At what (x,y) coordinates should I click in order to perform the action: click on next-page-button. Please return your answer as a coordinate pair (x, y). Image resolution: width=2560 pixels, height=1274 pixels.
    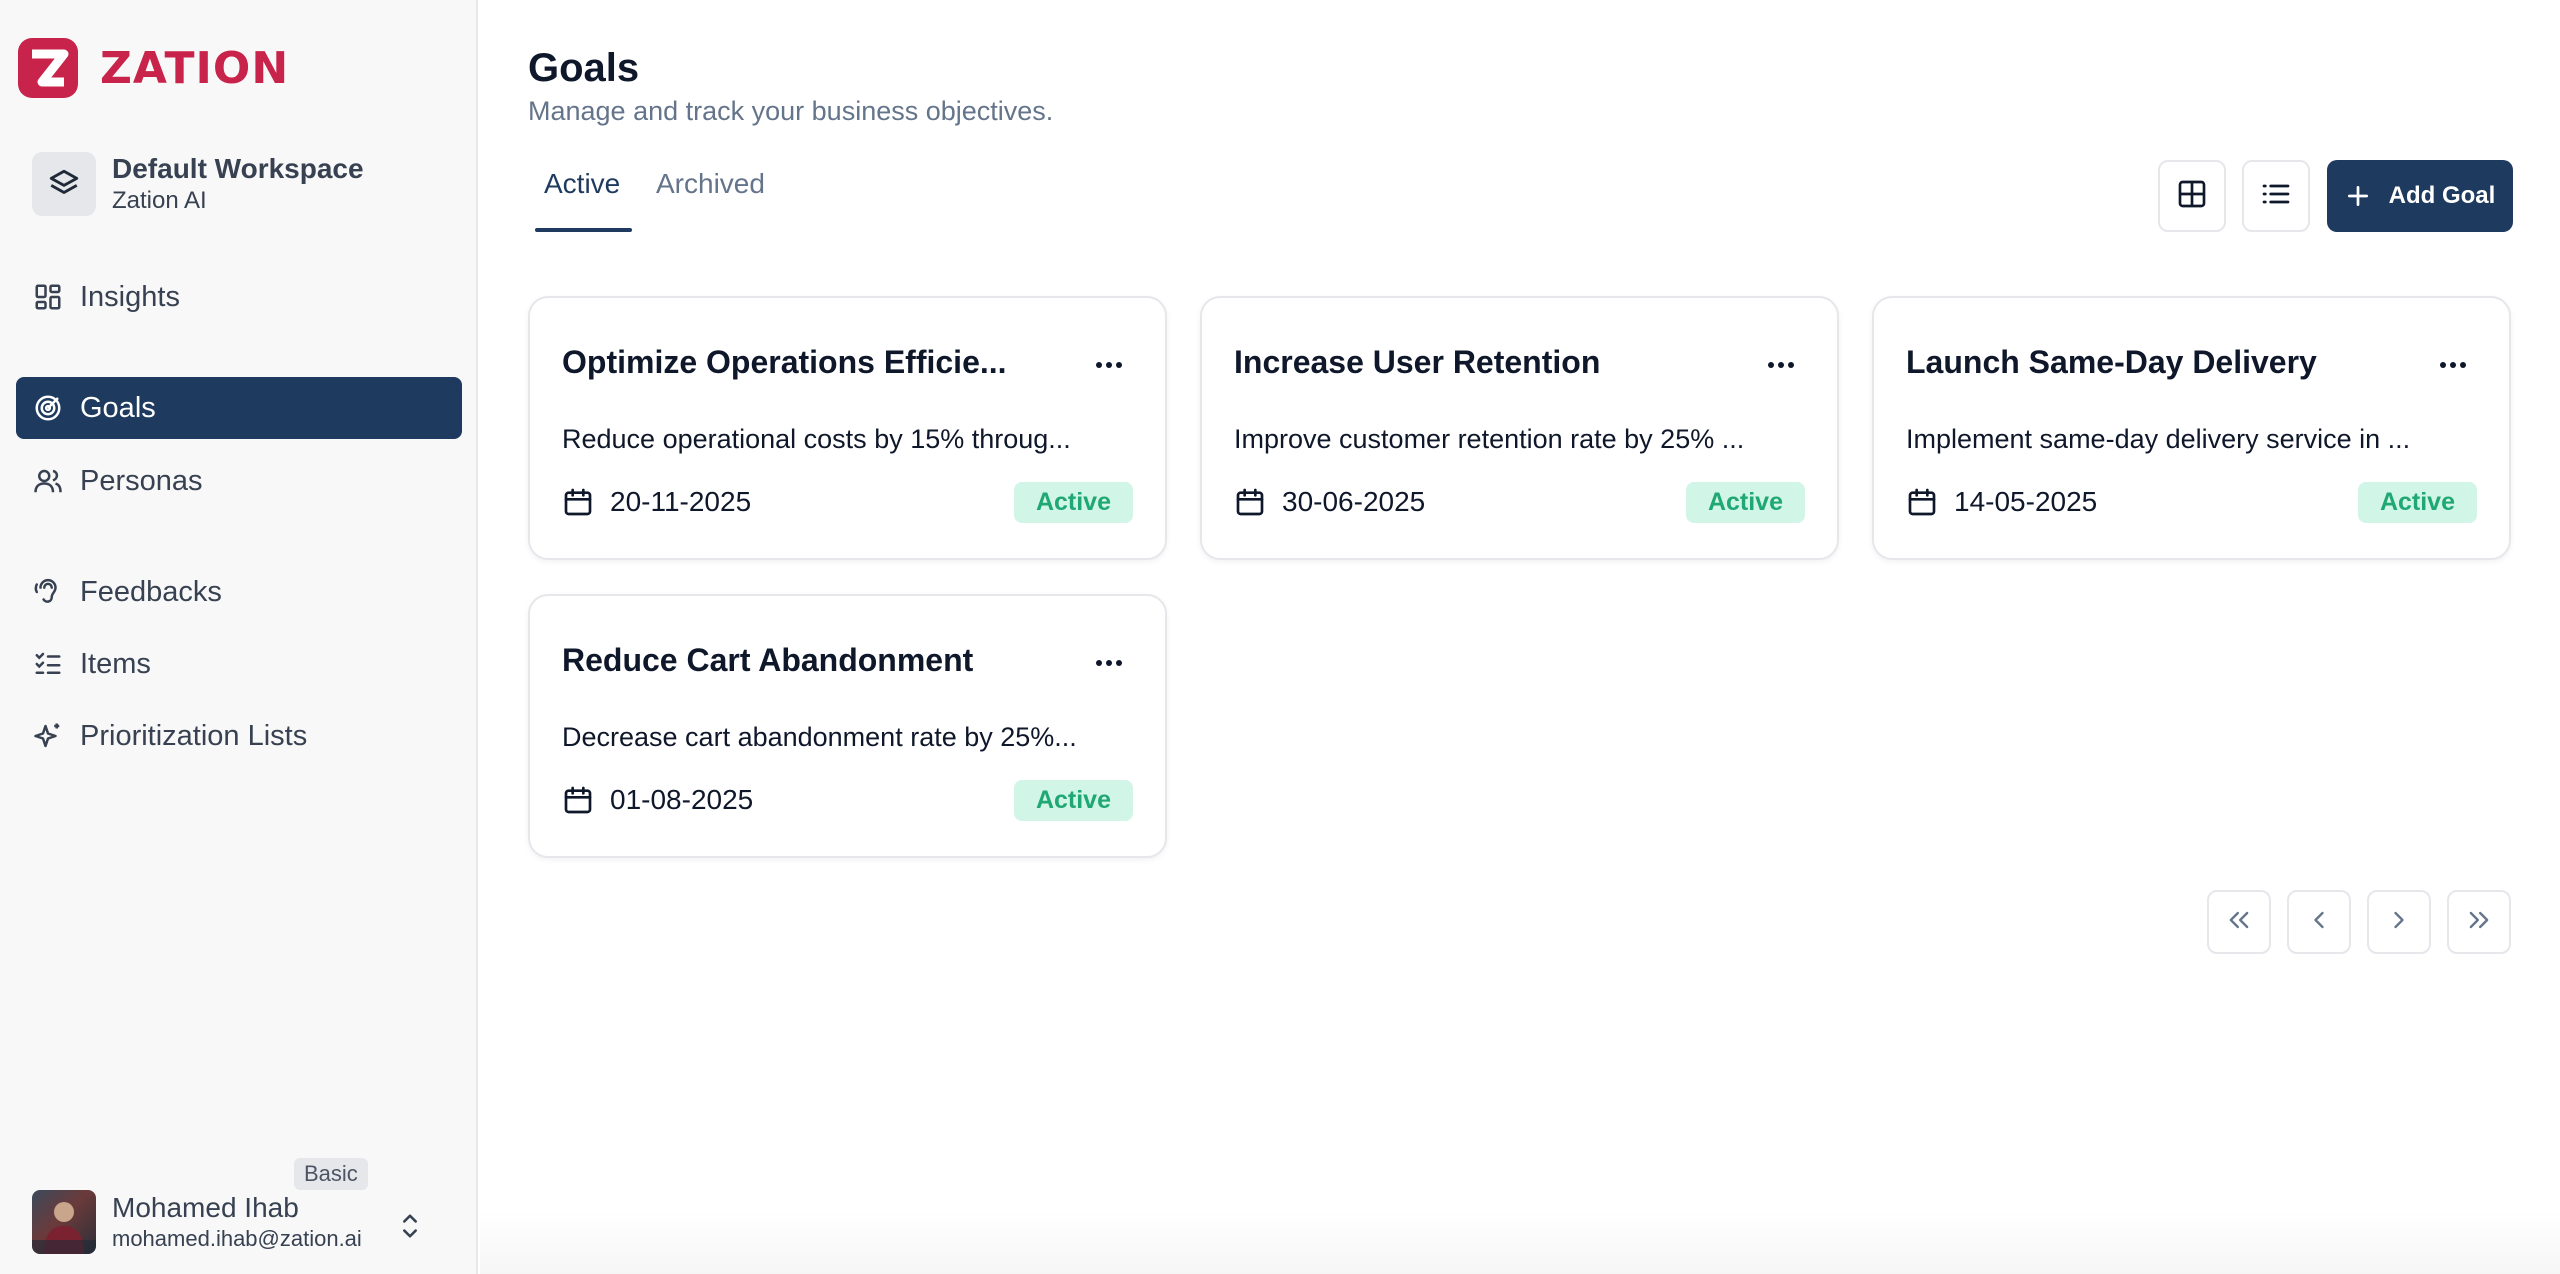
    Looking at the image, I should click on (2399, 922).